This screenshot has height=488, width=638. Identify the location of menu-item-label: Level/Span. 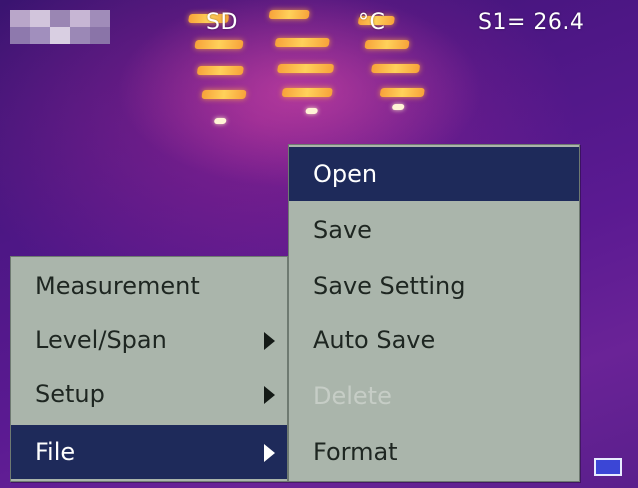
(101, 340).